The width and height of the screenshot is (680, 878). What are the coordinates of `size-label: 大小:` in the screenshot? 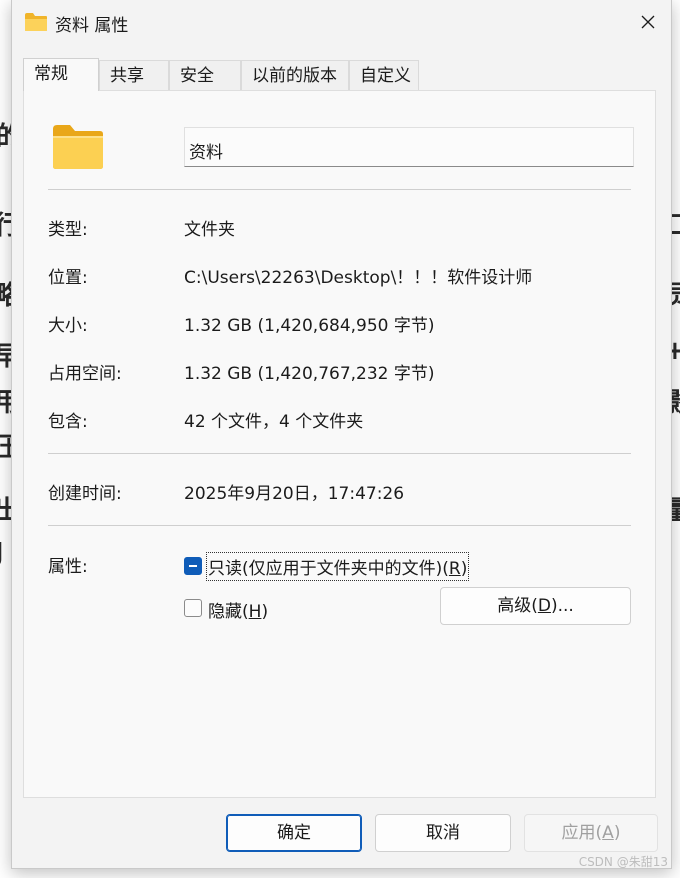 It's located at (68, 326).